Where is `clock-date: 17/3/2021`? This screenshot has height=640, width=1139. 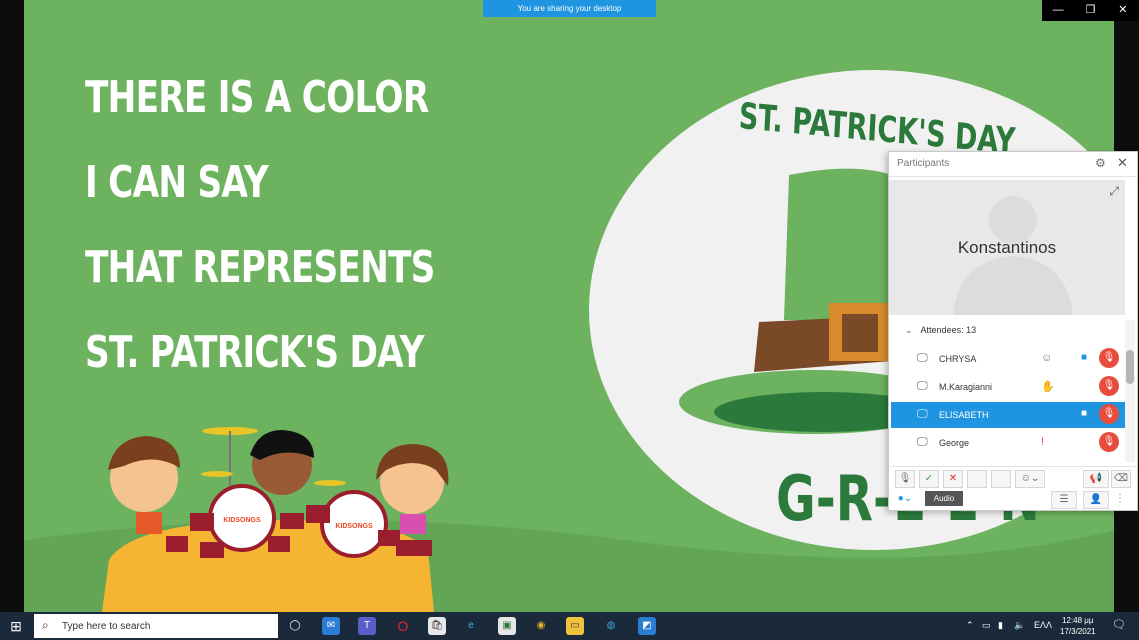 clock-date: 17/3/2021 is located at coordinates (1078, 631).